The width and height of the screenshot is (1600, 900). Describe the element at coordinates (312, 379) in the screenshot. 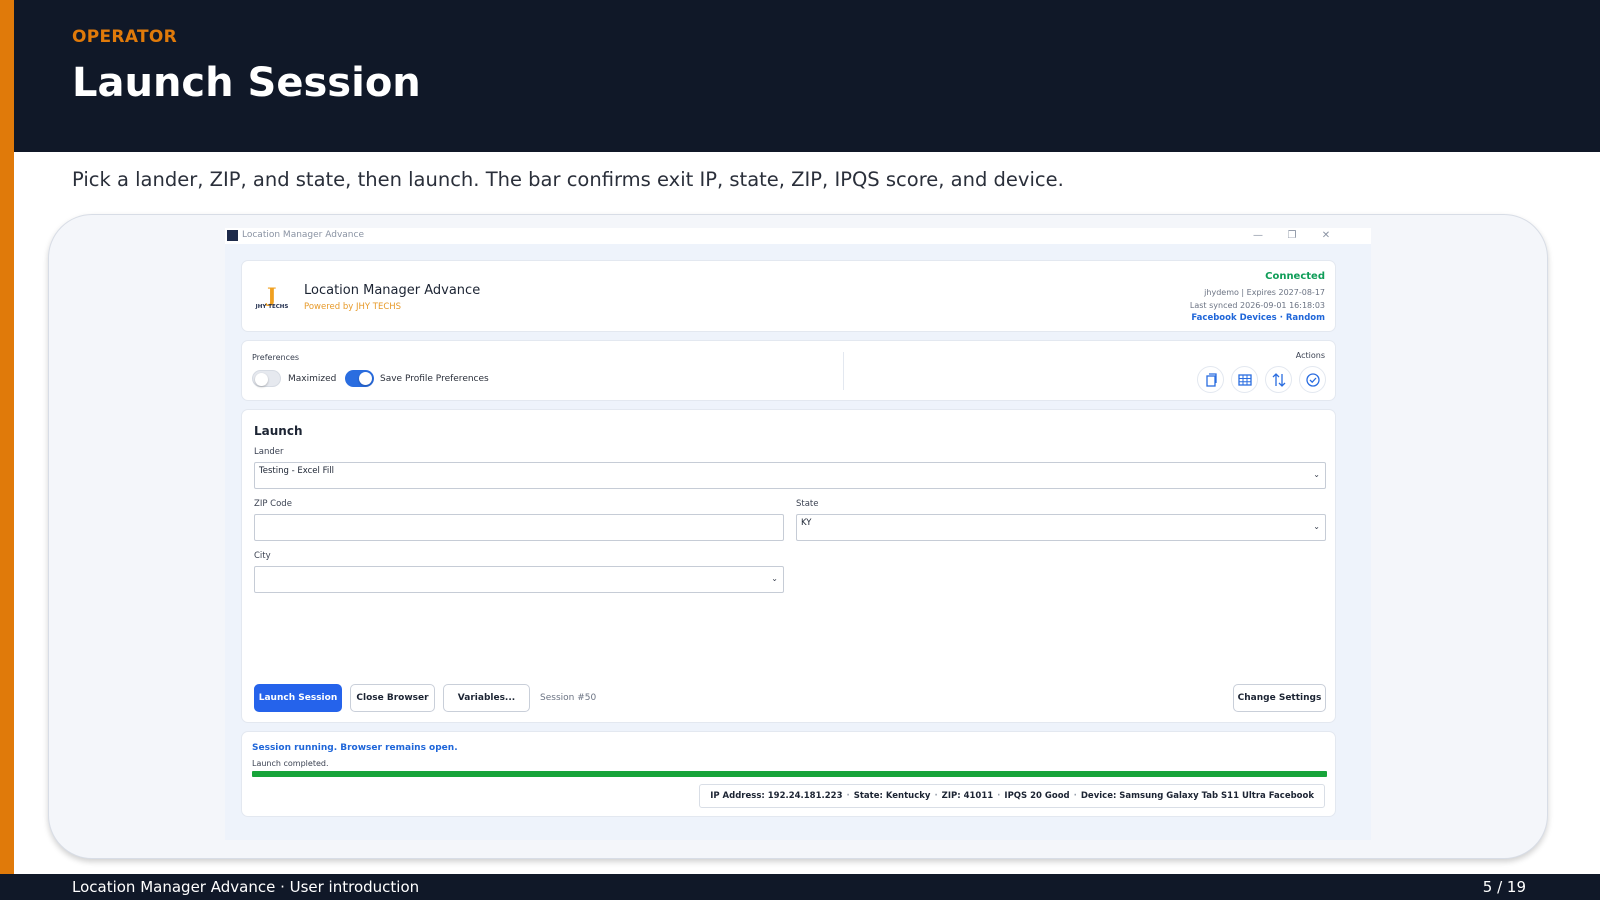

I see `maximized-label: Maximized` at that location.